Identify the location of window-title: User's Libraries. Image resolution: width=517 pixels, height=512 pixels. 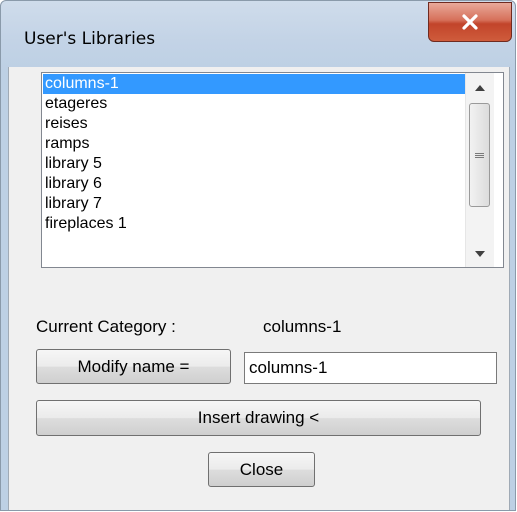
(90, 39).